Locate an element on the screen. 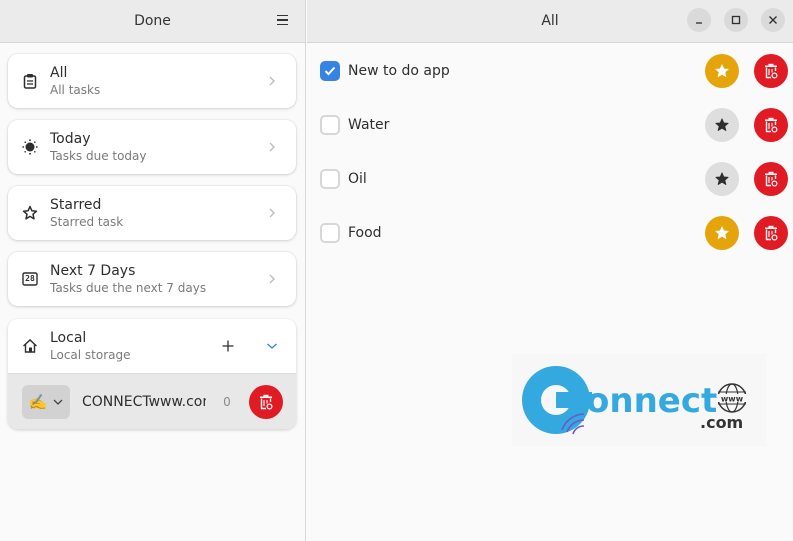  sidebar-item-title: Starred is located at coordinates (76, 204).